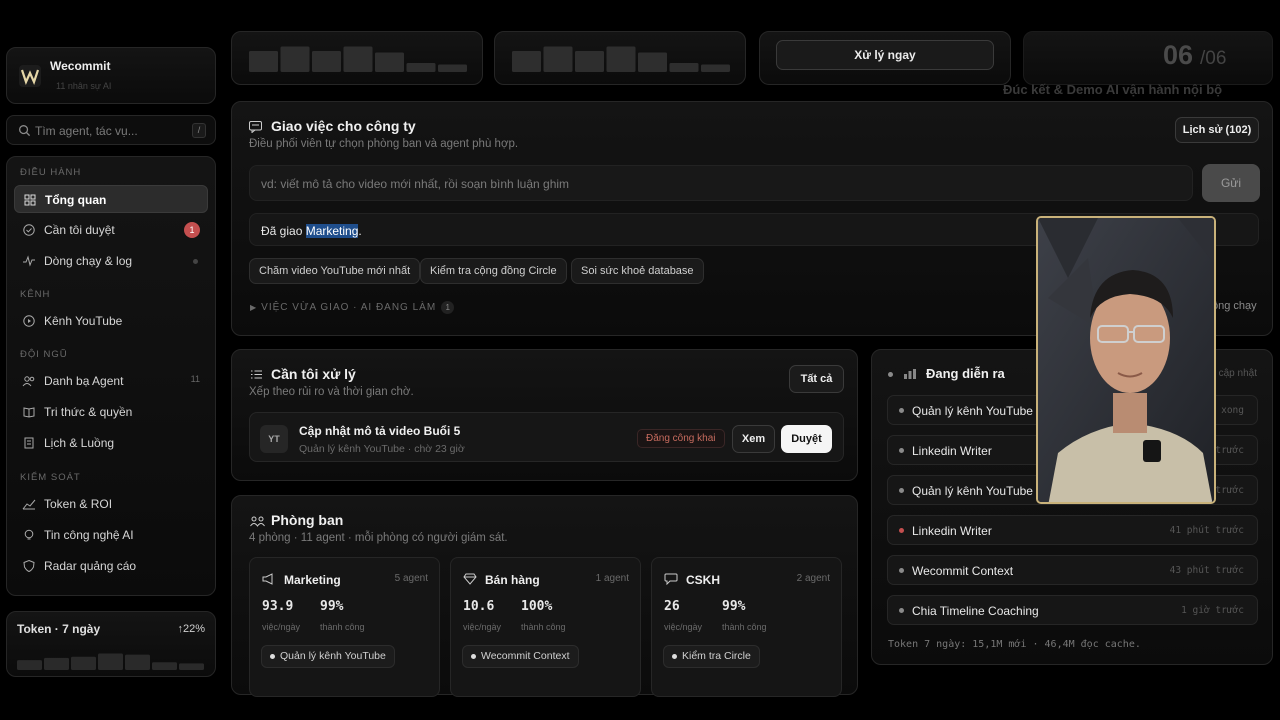 The height and width of the screenshot is (720, 1280). I want to click on dept-success-rate: 99%, so click(734, 606).